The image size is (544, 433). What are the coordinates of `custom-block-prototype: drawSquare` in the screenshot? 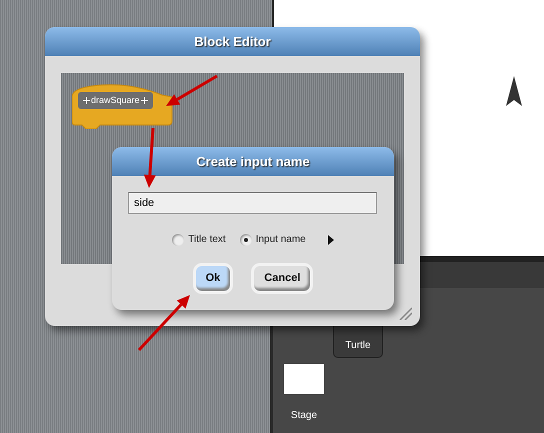 It's located at (115, 100).